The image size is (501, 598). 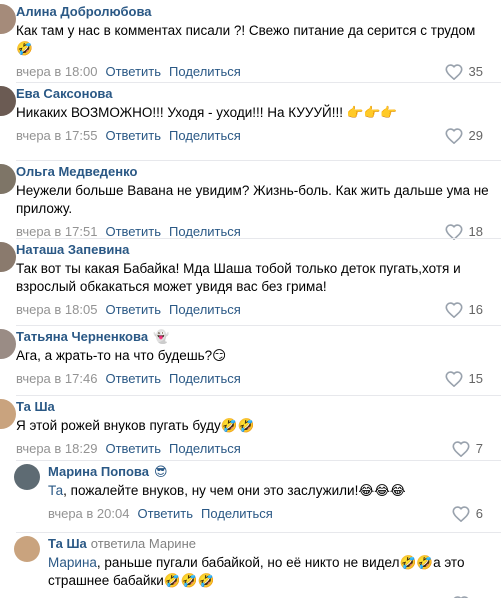 What do you see at coordinates (161, 336) in the screenshot?
I see `author-badge-icon: 👻` at bounding box center [161, 336].